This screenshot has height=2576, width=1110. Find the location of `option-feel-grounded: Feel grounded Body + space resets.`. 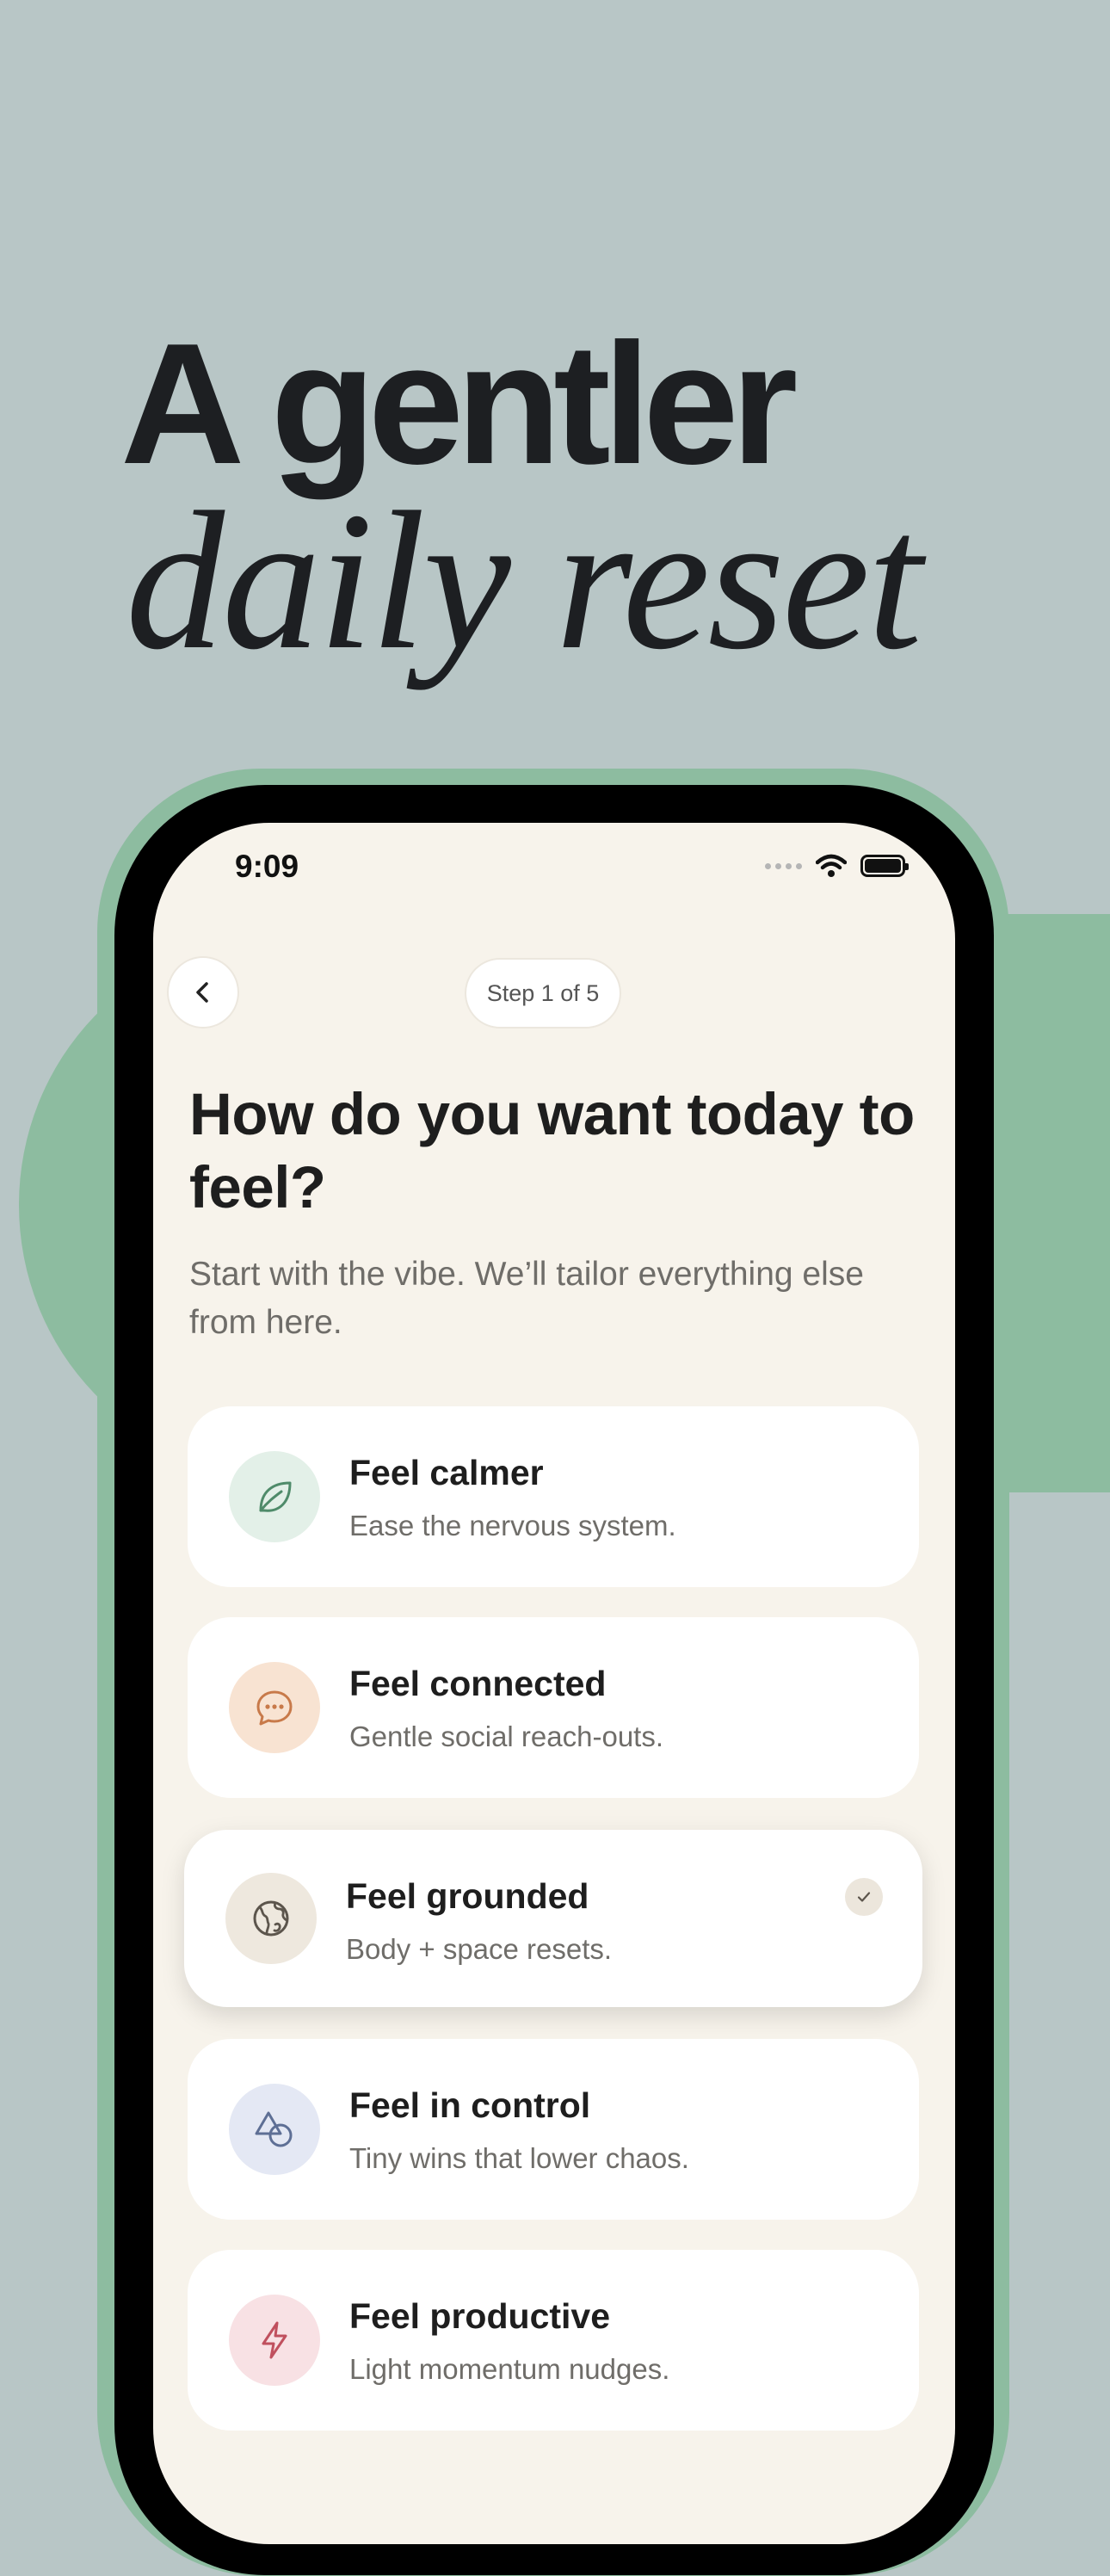

option-feel-grounded: Feel grounded Body + space resets. is located at coordinates (553, 1918).